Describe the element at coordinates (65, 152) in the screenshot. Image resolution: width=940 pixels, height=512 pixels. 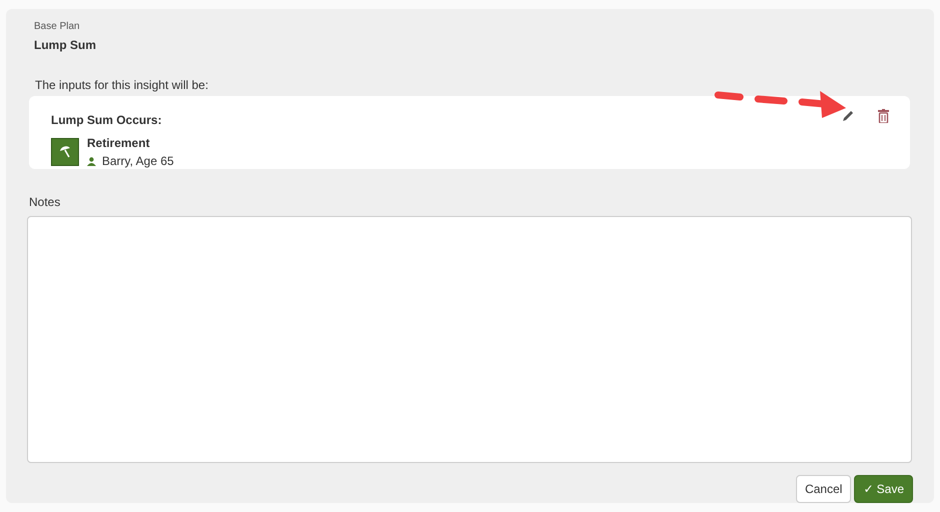
I see `umbrella-icon` at that location.